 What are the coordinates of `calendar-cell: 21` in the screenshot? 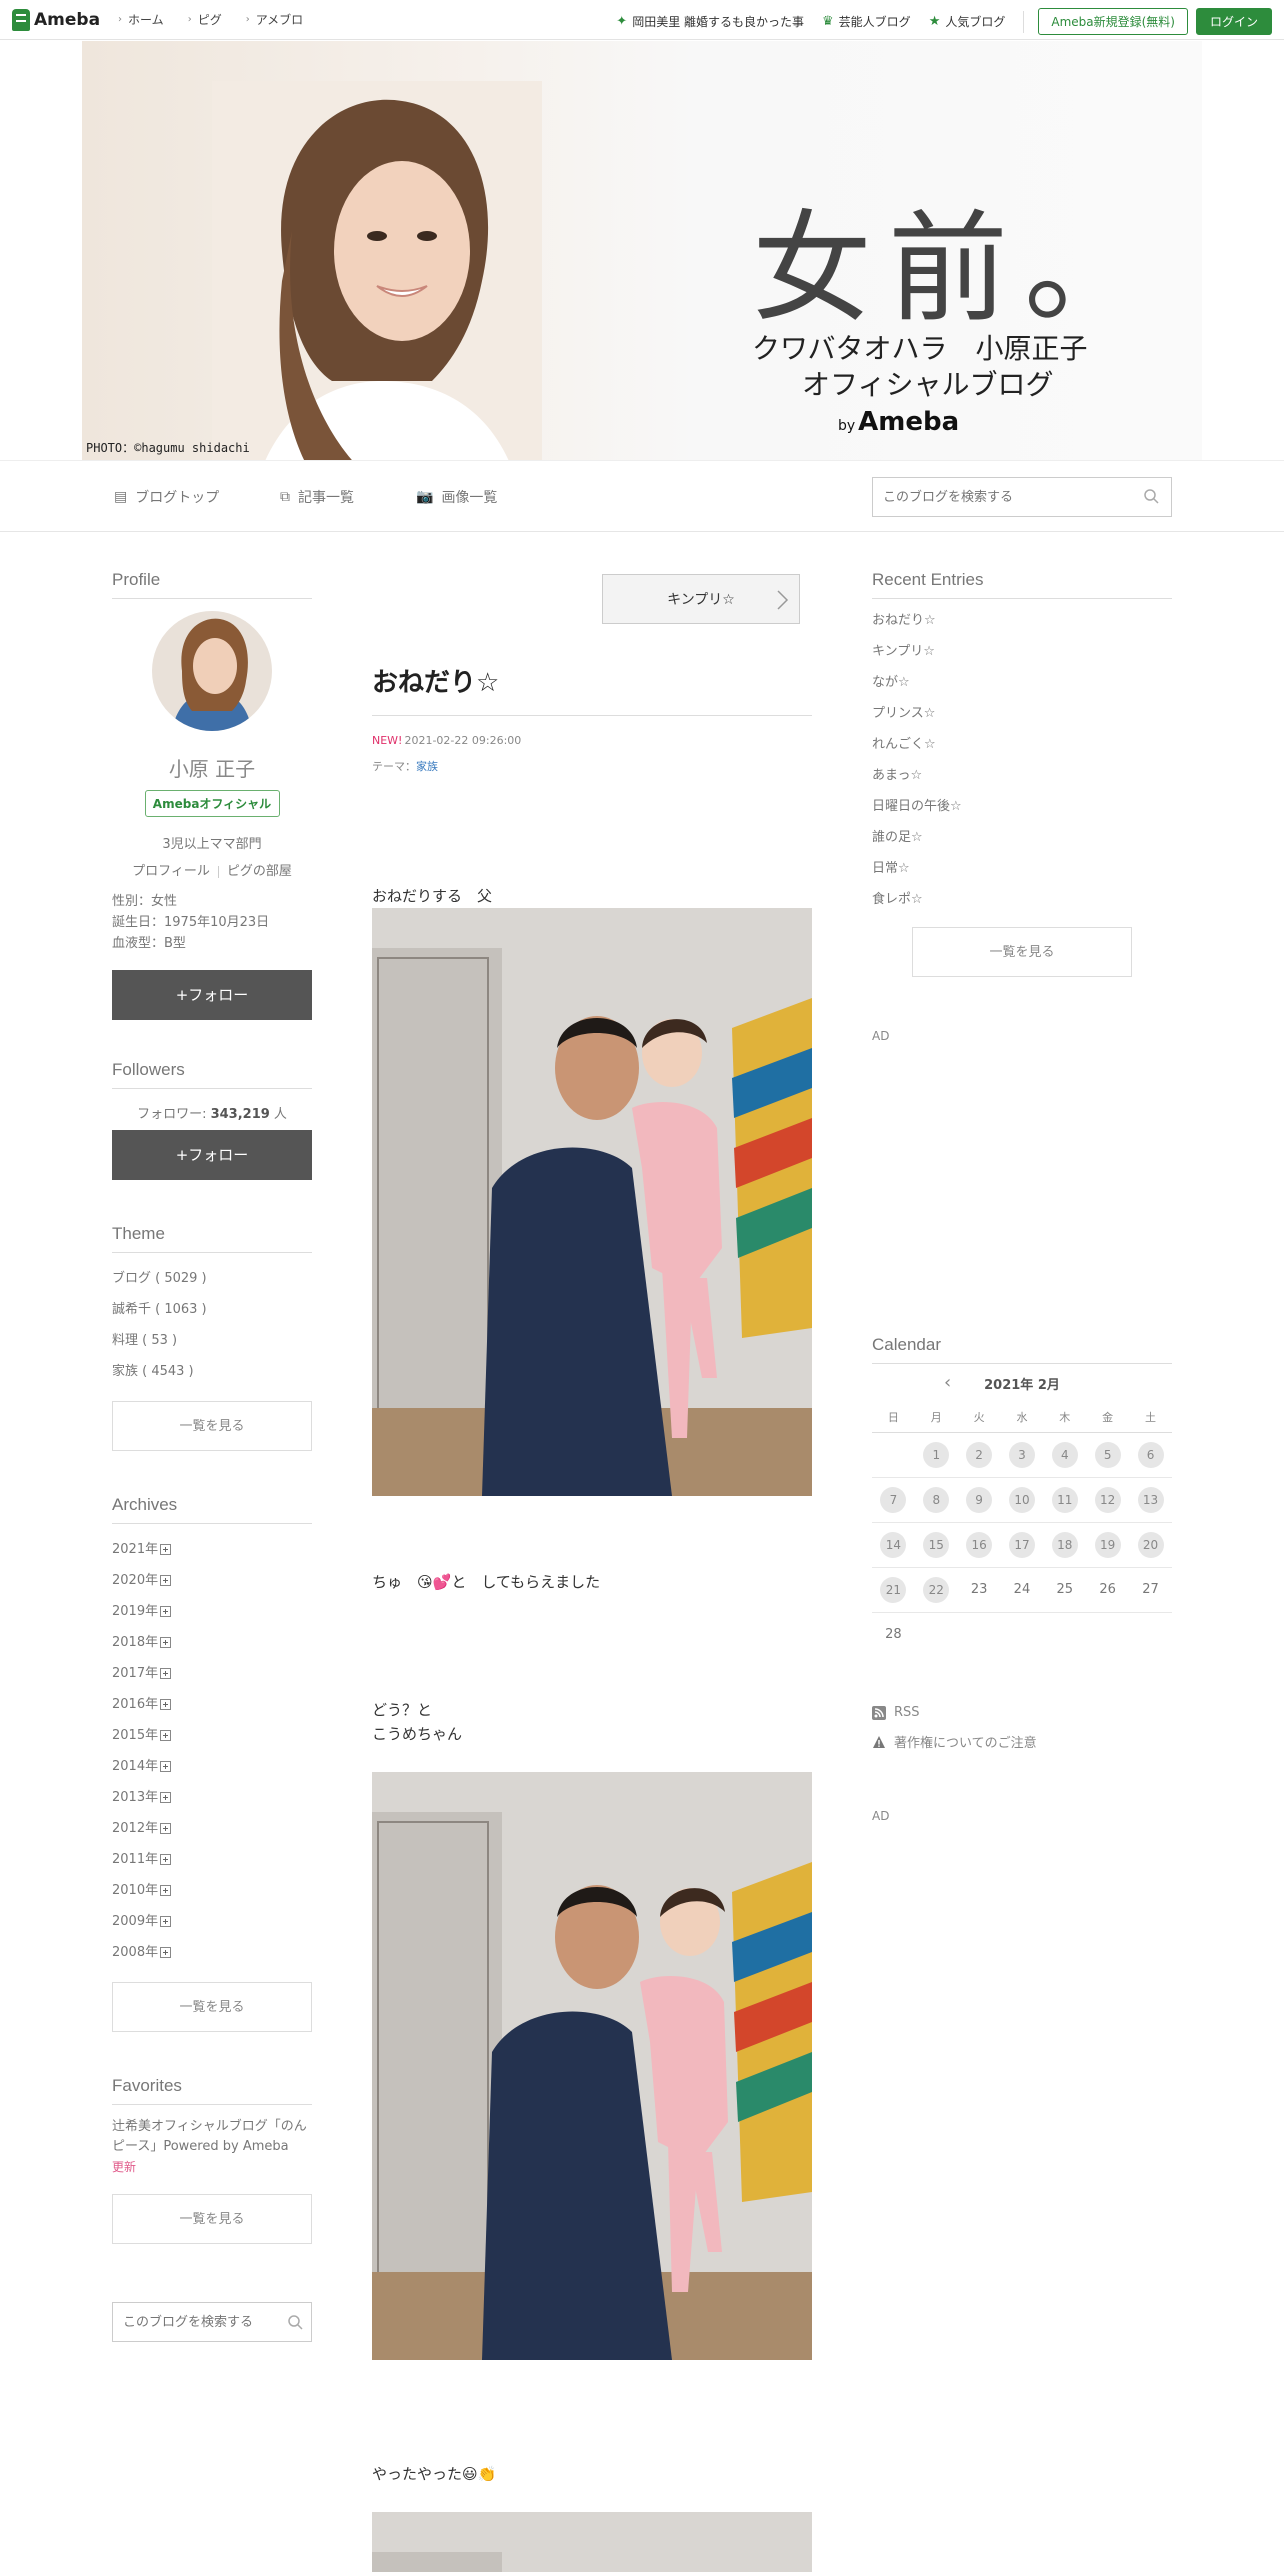 It's located at (893, 1590).